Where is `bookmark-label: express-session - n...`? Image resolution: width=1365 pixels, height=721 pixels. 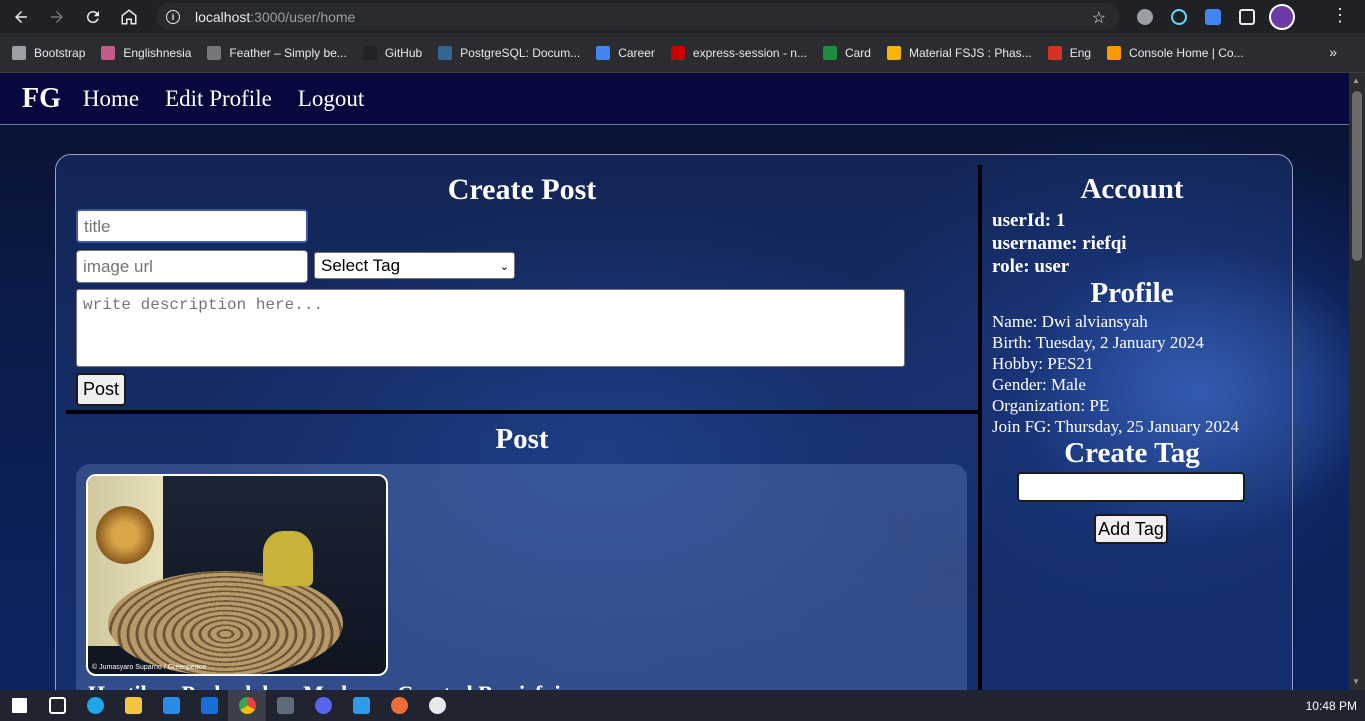 bookmark-label: express-session - n... is located at coordinates (749, 52).